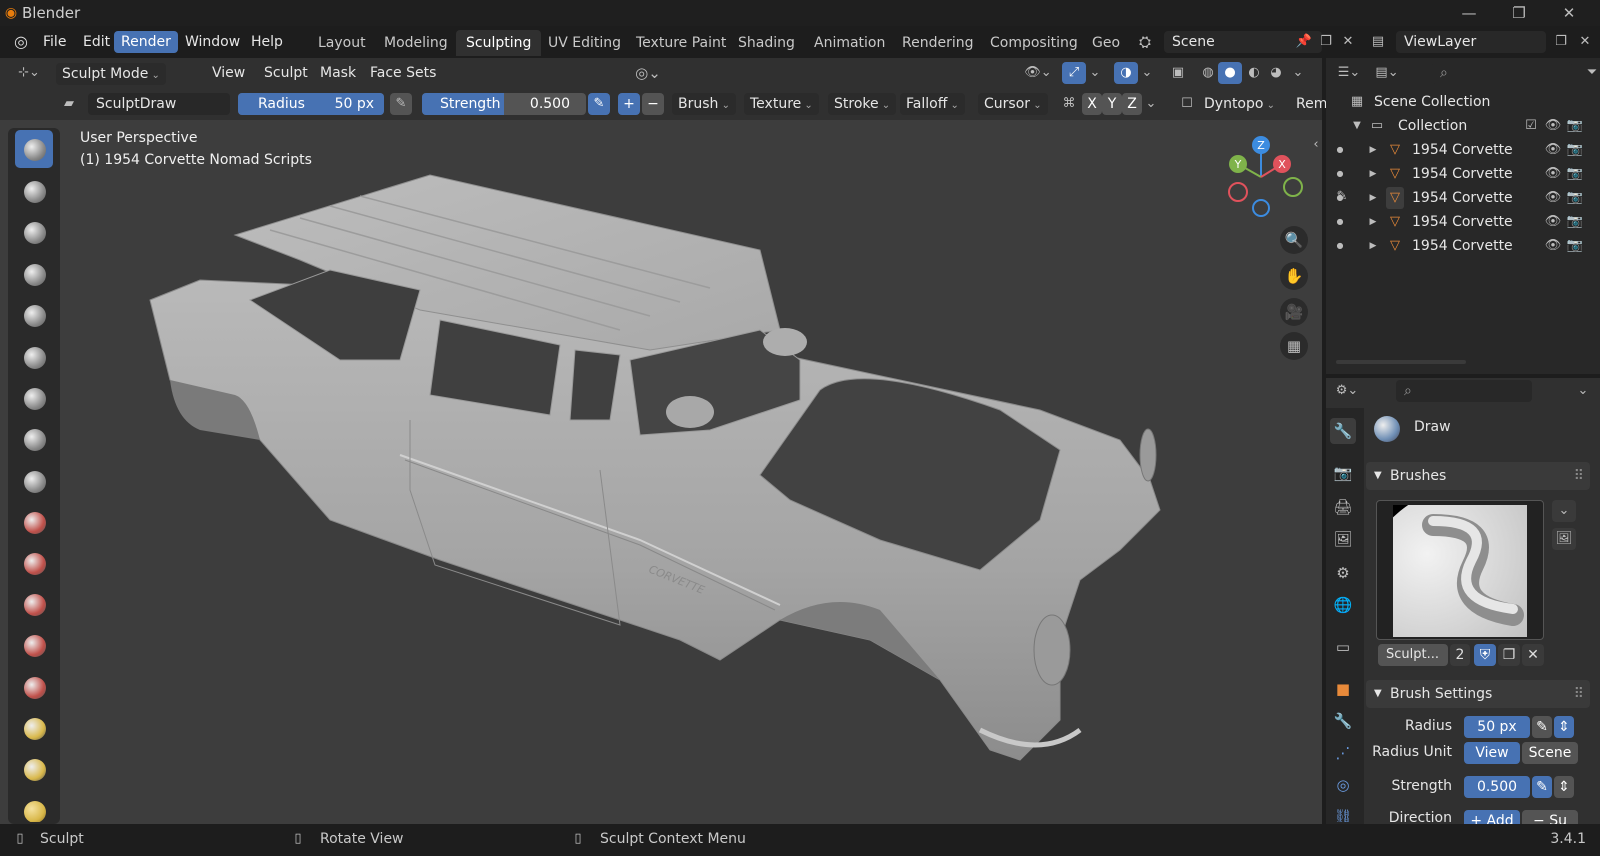 The image size is (1600, 856). I want to click on maximize-icon: ❐, so click(1519, 13).